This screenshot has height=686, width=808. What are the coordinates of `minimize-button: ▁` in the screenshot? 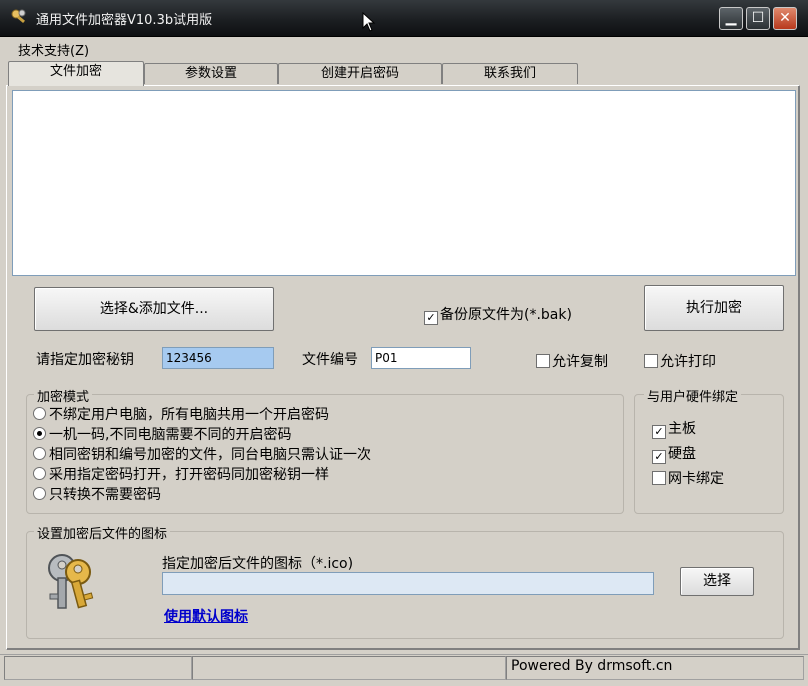 It's located at (731, 18).